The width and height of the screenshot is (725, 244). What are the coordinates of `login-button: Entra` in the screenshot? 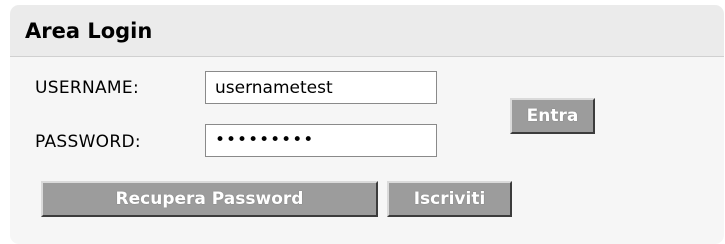 It's located at (552, 116).